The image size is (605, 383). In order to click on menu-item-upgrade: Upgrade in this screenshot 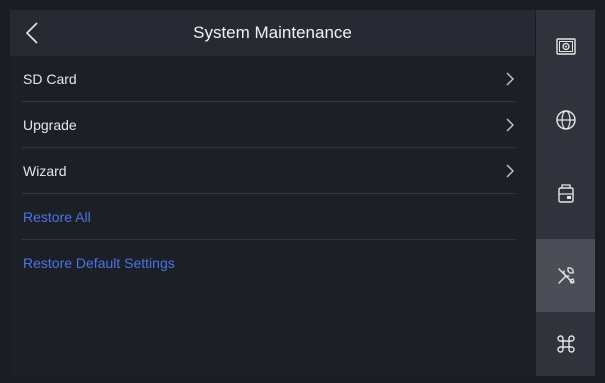, I will do `click(272, 125)`.